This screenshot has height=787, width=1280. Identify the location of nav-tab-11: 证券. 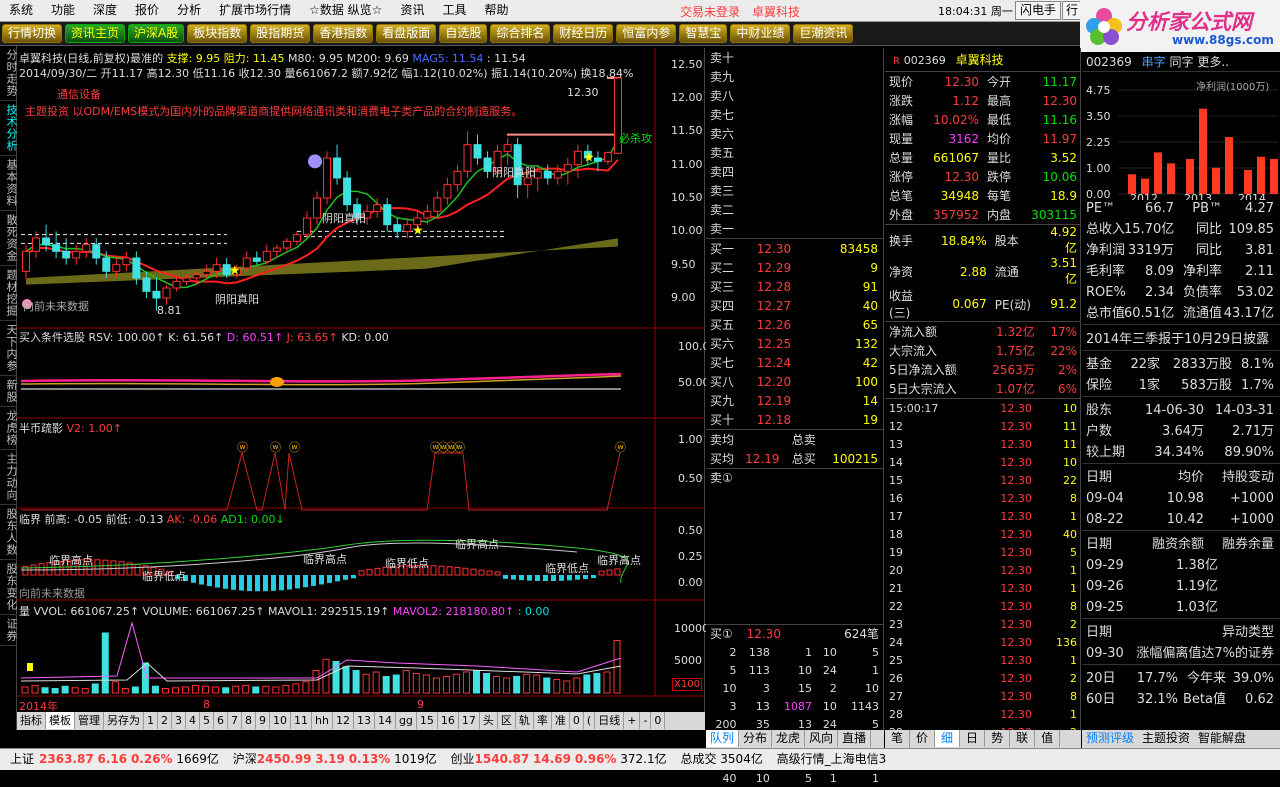
(9, 630).